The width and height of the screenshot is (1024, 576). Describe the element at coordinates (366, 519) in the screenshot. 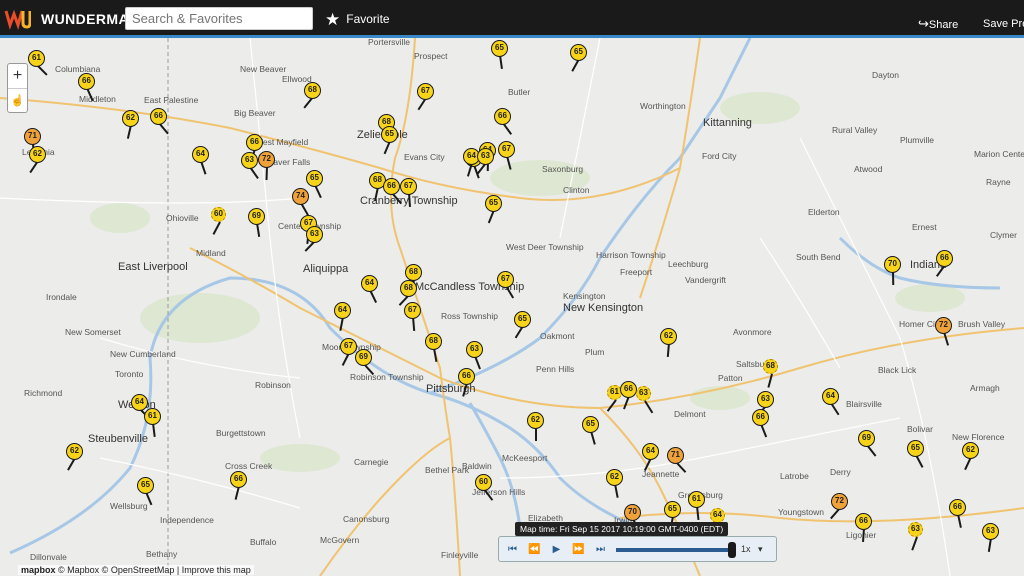

I see `place-label: Canonsburg` at that location.